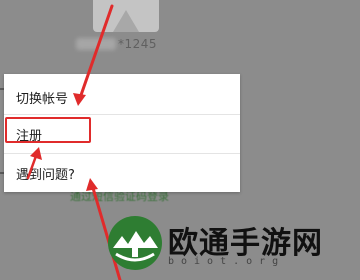 The image size is (360, 280). I want to click on arrow-to-register, so click(34, 163).